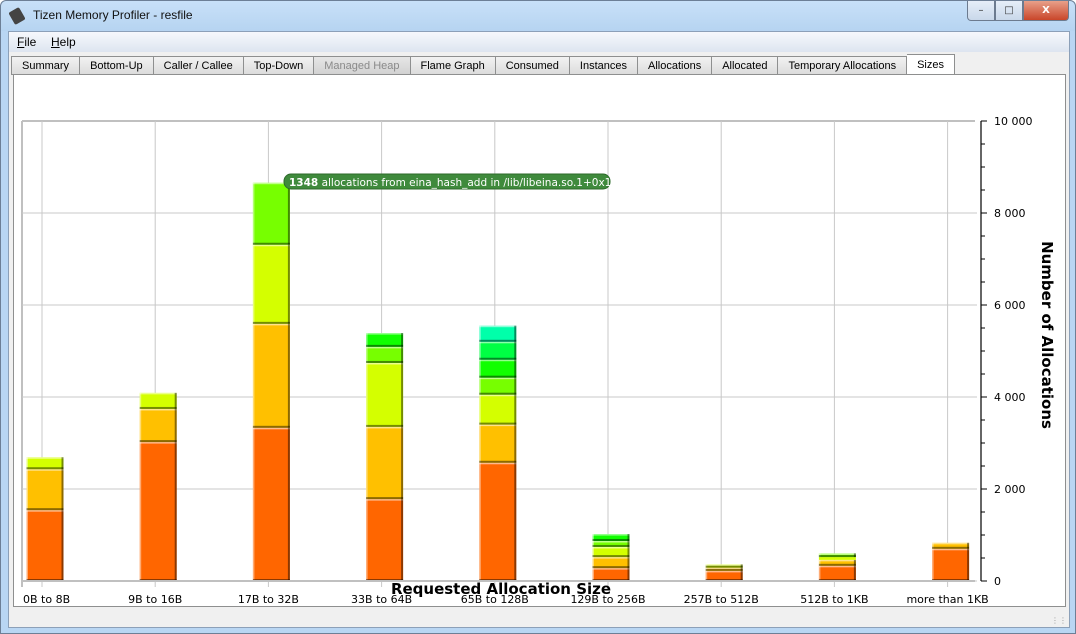  What do you see at coordinates (745, 65) in the screenshot?
I see `tab-allocated: Allocated` at bounding box center [745, 65].